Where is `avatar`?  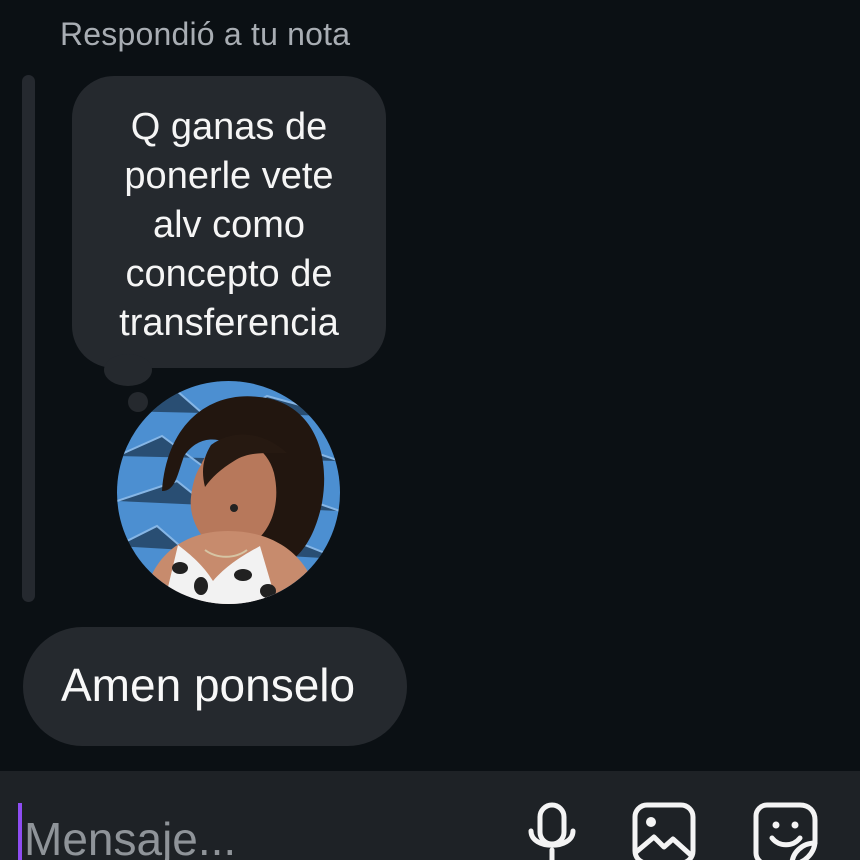 avatar is located at coordinates (228, 492).